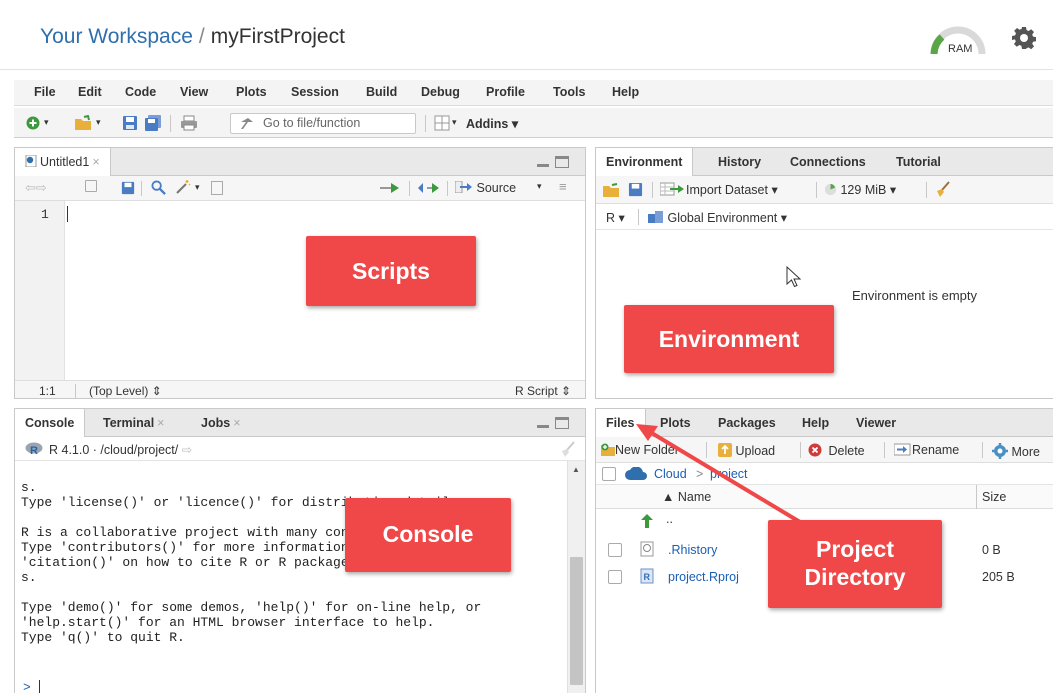 Image resolution: width=1053 pixels, height=693 pixels. What do you see at coordinates (815, 423) in the screenshot?
I see `tab-help: Help` at bounding box center [815, 423].